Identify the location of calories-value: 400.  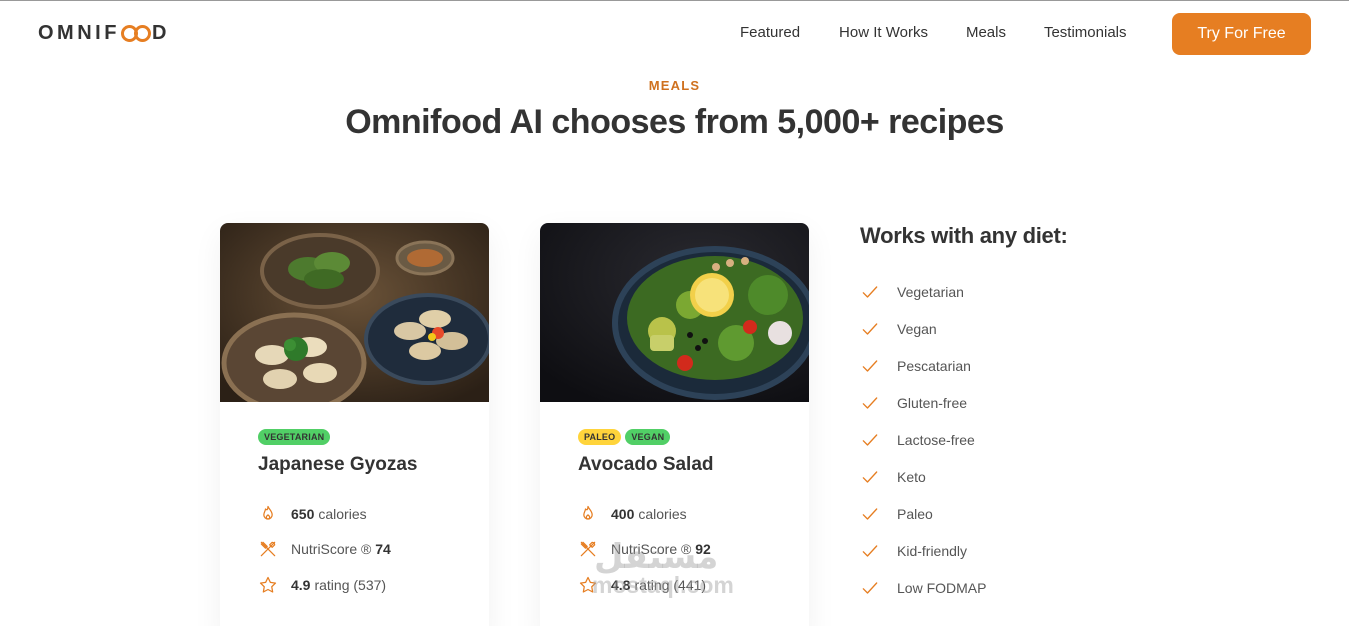
(623, 513).